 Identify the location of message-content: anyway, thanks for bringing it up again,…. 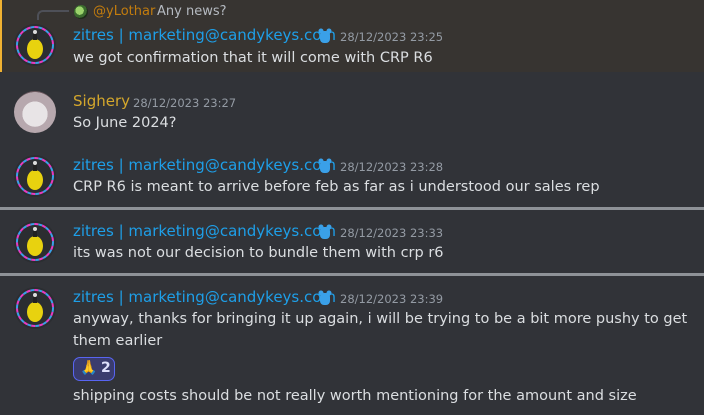
(380, 330).